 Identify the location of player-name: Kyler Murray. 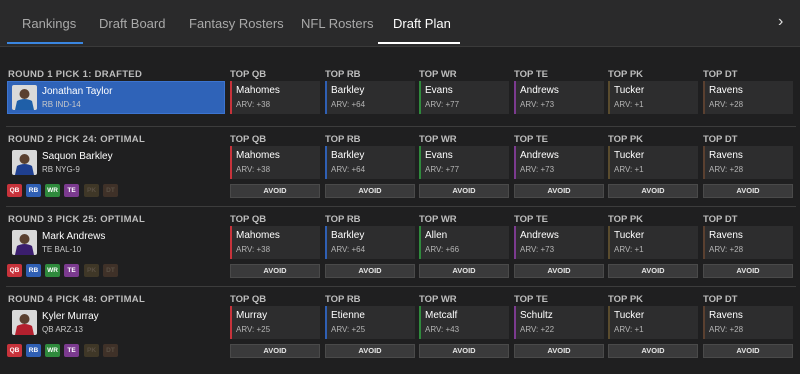
(70, 316).